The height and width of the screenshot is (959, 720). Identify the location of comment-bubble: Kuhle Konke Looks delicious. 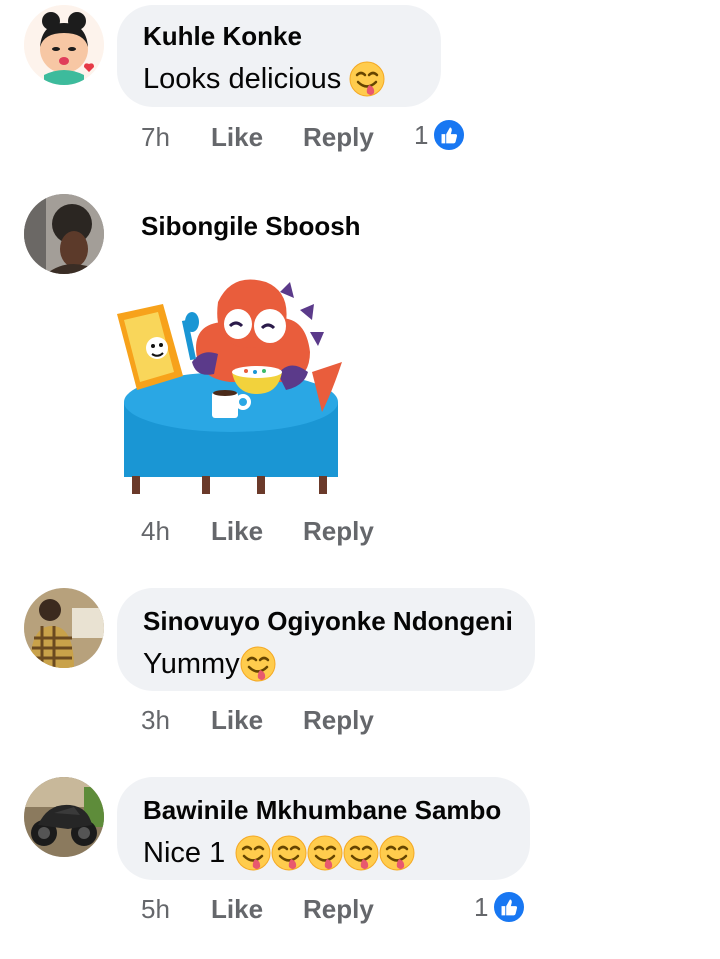
(279, 56).